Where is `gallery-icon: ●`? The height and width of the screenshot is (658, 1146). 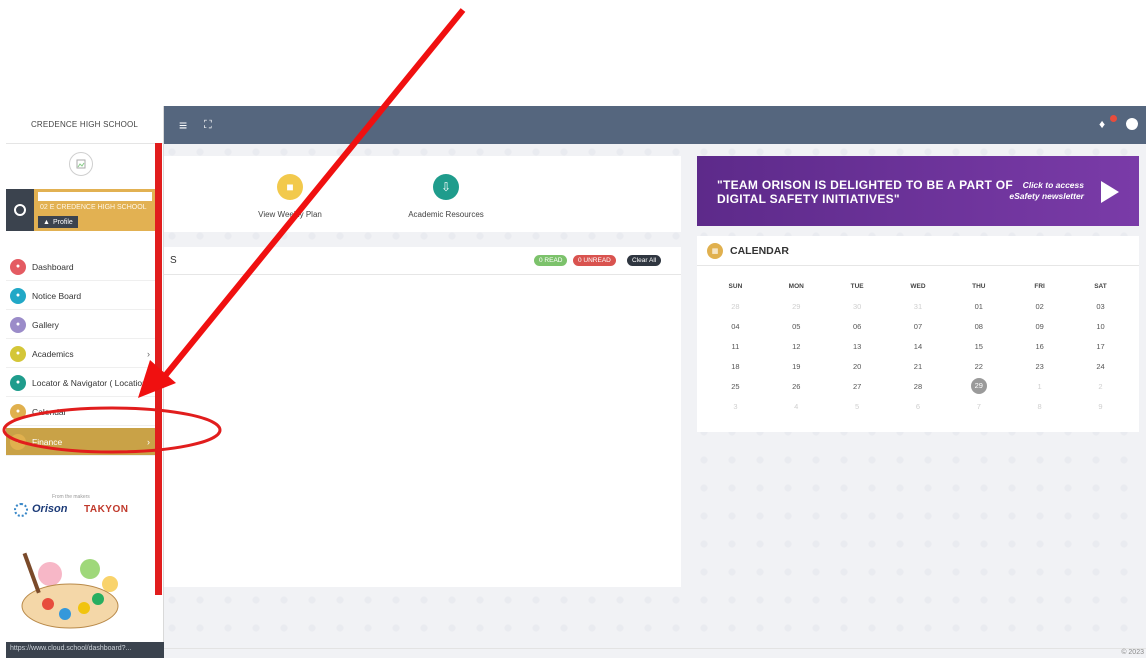
gallery-icon: ● is located at coordinates (18, 324).